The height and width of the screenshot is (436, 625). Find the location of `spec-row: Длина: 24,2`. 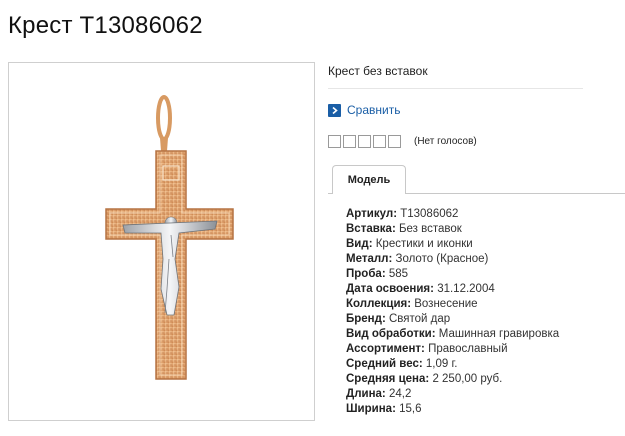

spec-row: Длина: 24,2 is located at coordinates (379, 394).